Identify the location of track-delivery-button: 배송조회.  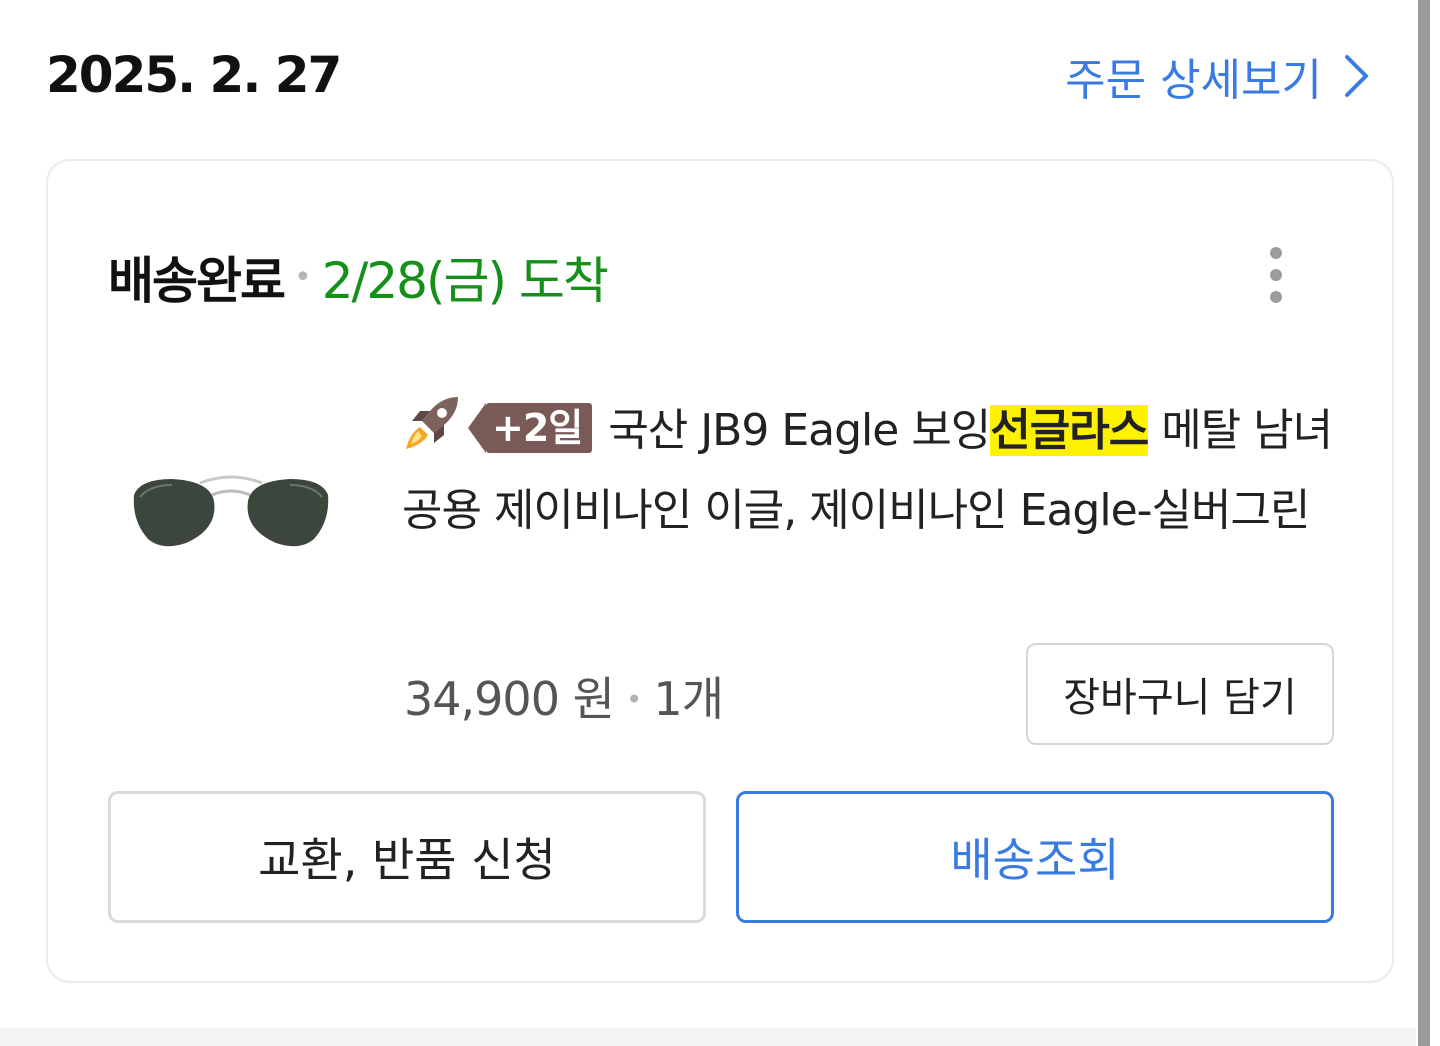
(1035, 857).